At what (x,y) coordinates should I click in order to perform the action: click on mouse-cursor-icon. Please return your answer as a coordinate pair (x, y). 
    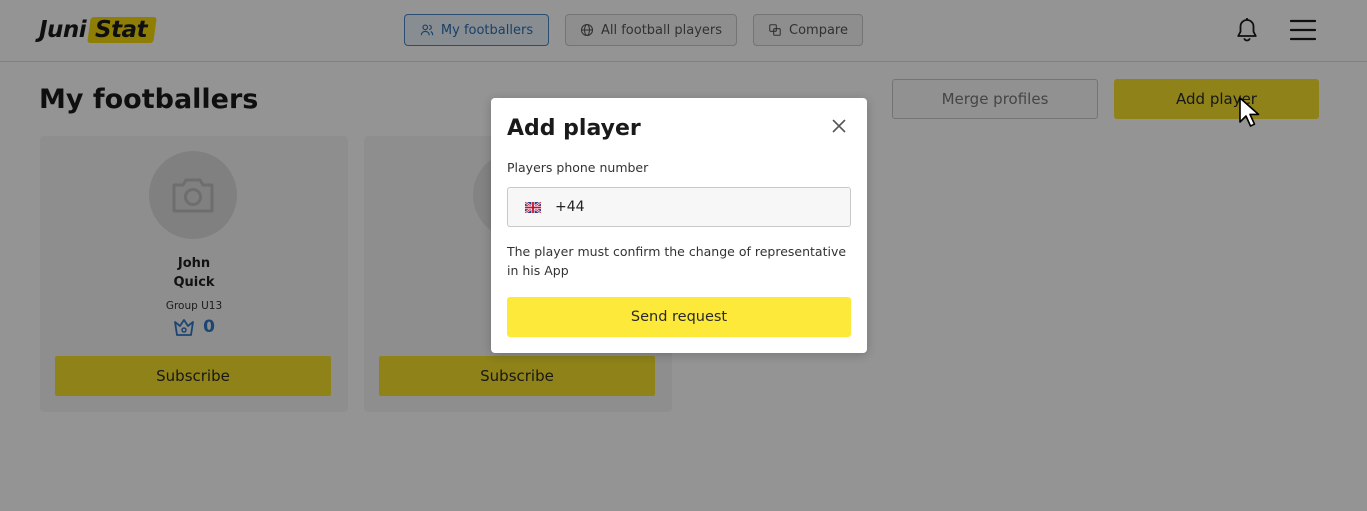
    Looking at the image, I should click on (1249, 112).